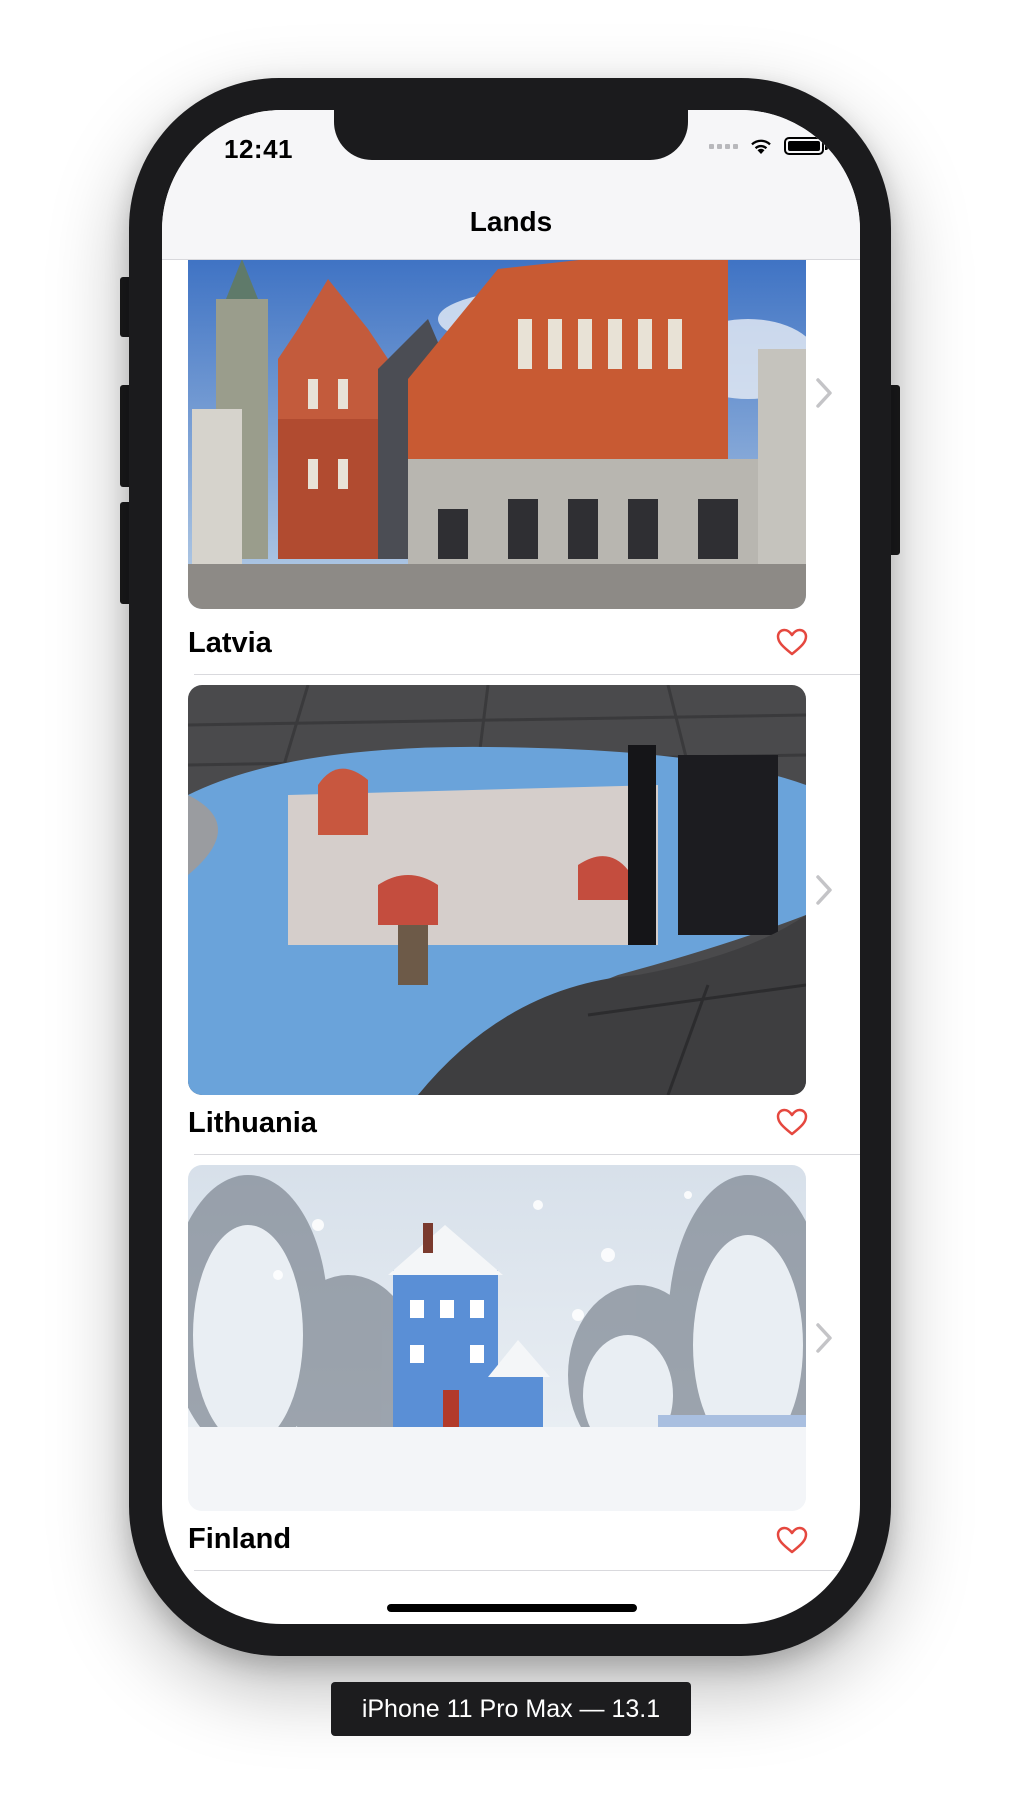 The width and height of the screenshot is (1022, 1806). I want to click on notch, so click(511, 135).